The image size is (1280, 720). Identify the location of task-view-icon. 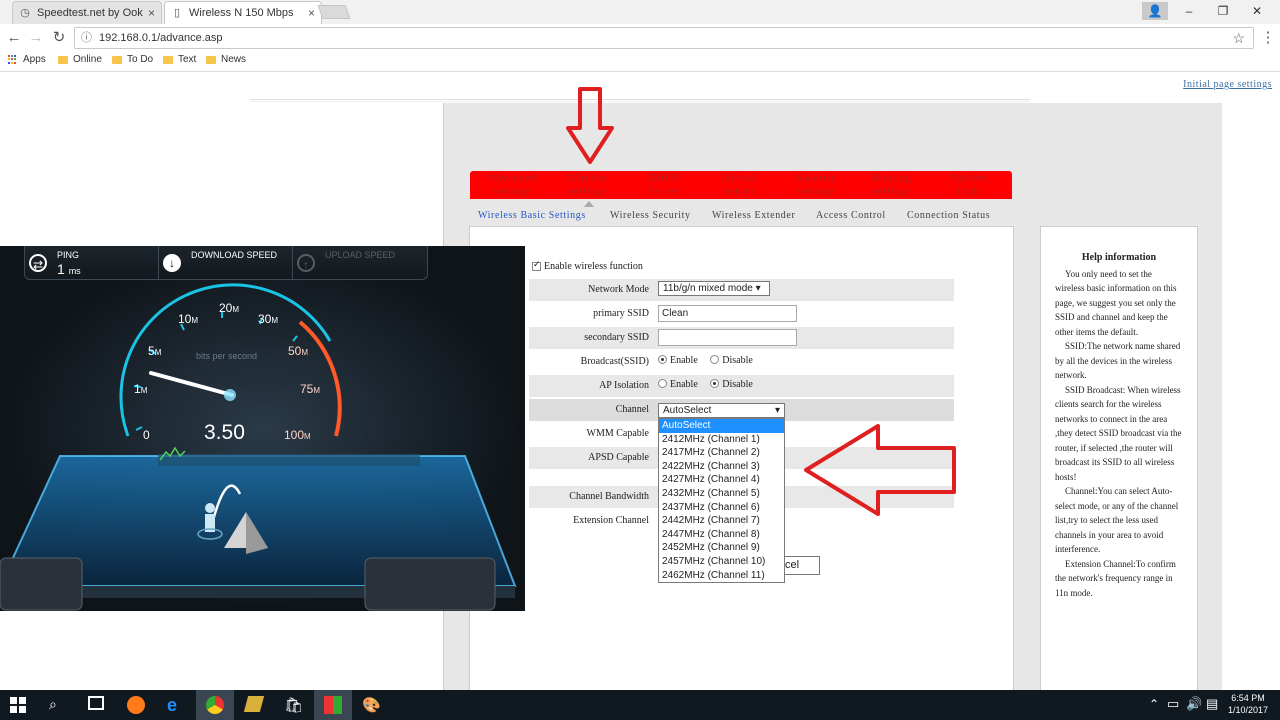
(96, 703).